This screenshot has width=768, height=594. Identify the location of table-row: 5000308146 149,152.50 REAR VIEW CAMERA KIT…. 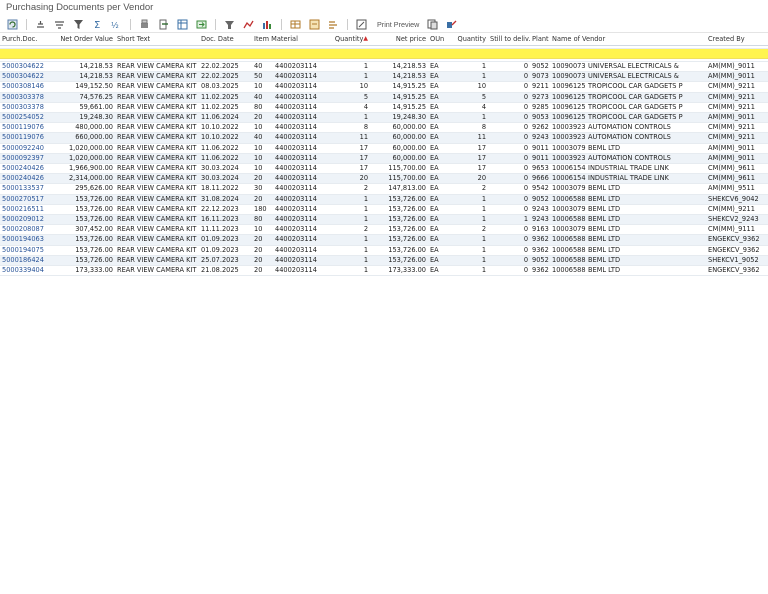
(384, 87).